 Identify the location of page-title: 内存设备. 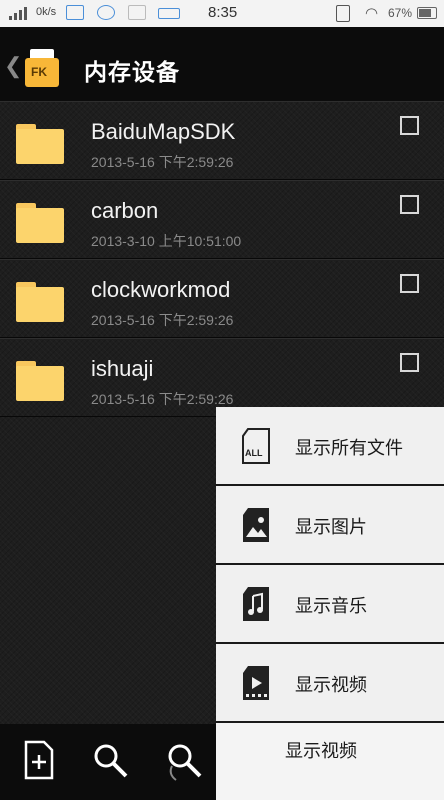
(132, 73).